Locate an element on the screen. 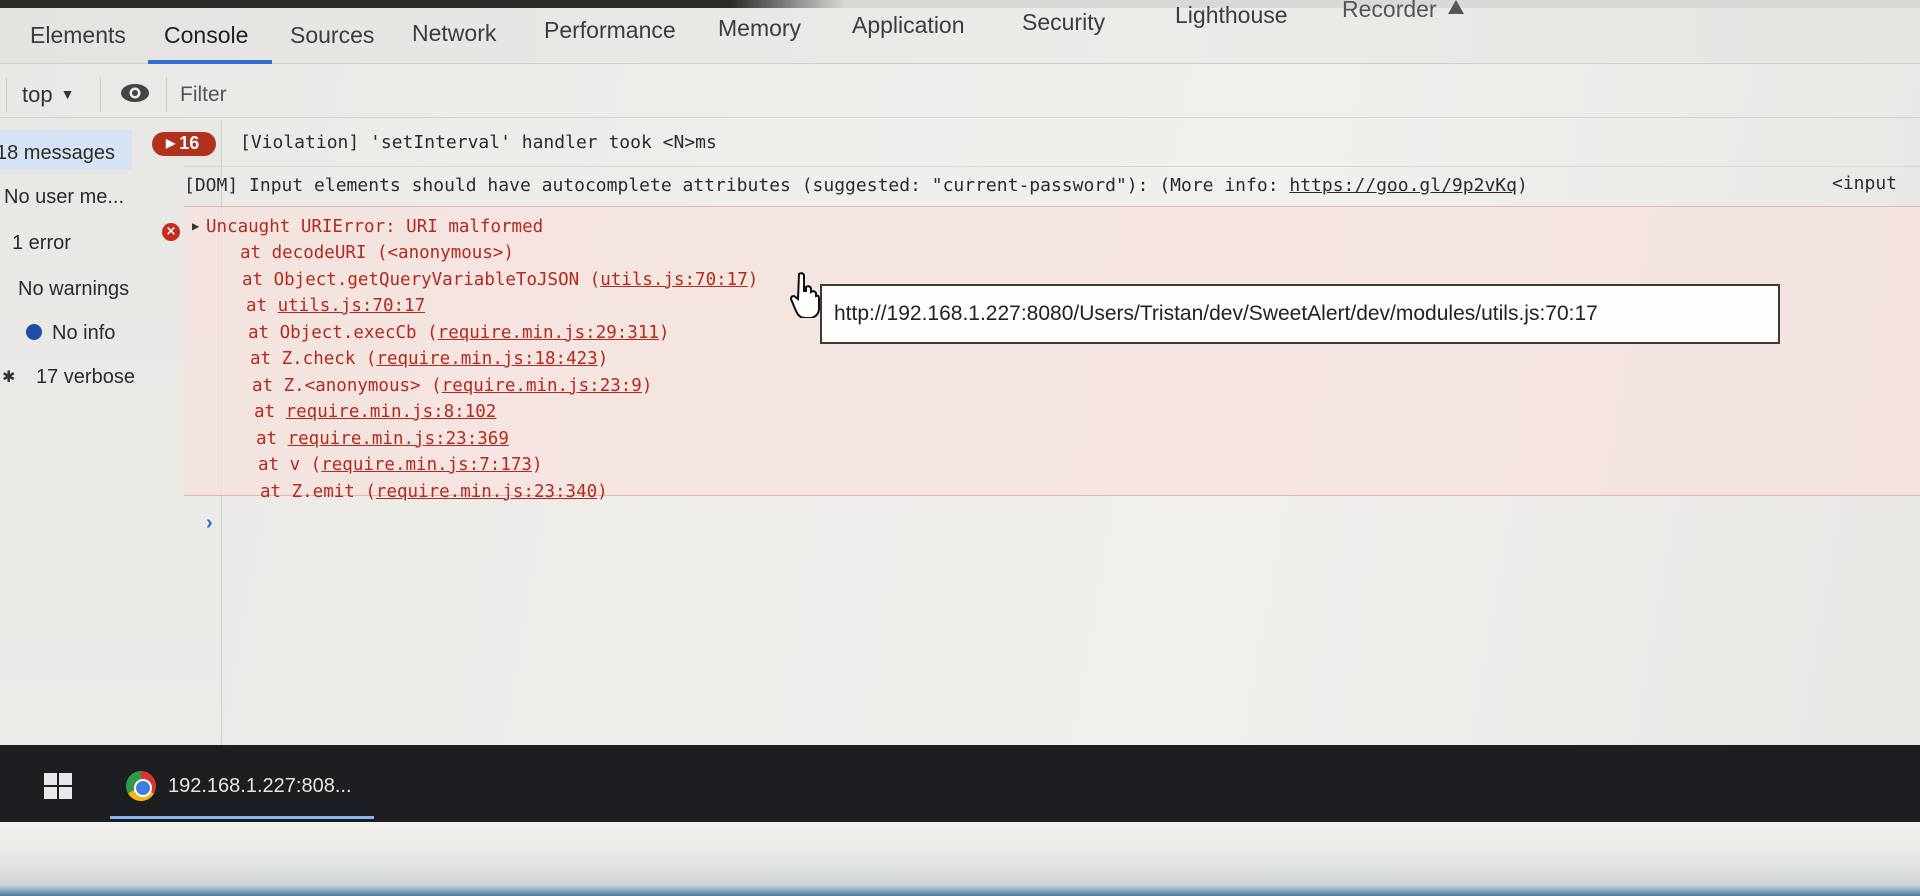 This screenshot has height=896, width=1920. more-info-link: https://goo.gl/9p2vKq is located at coordinates (1403, 185).